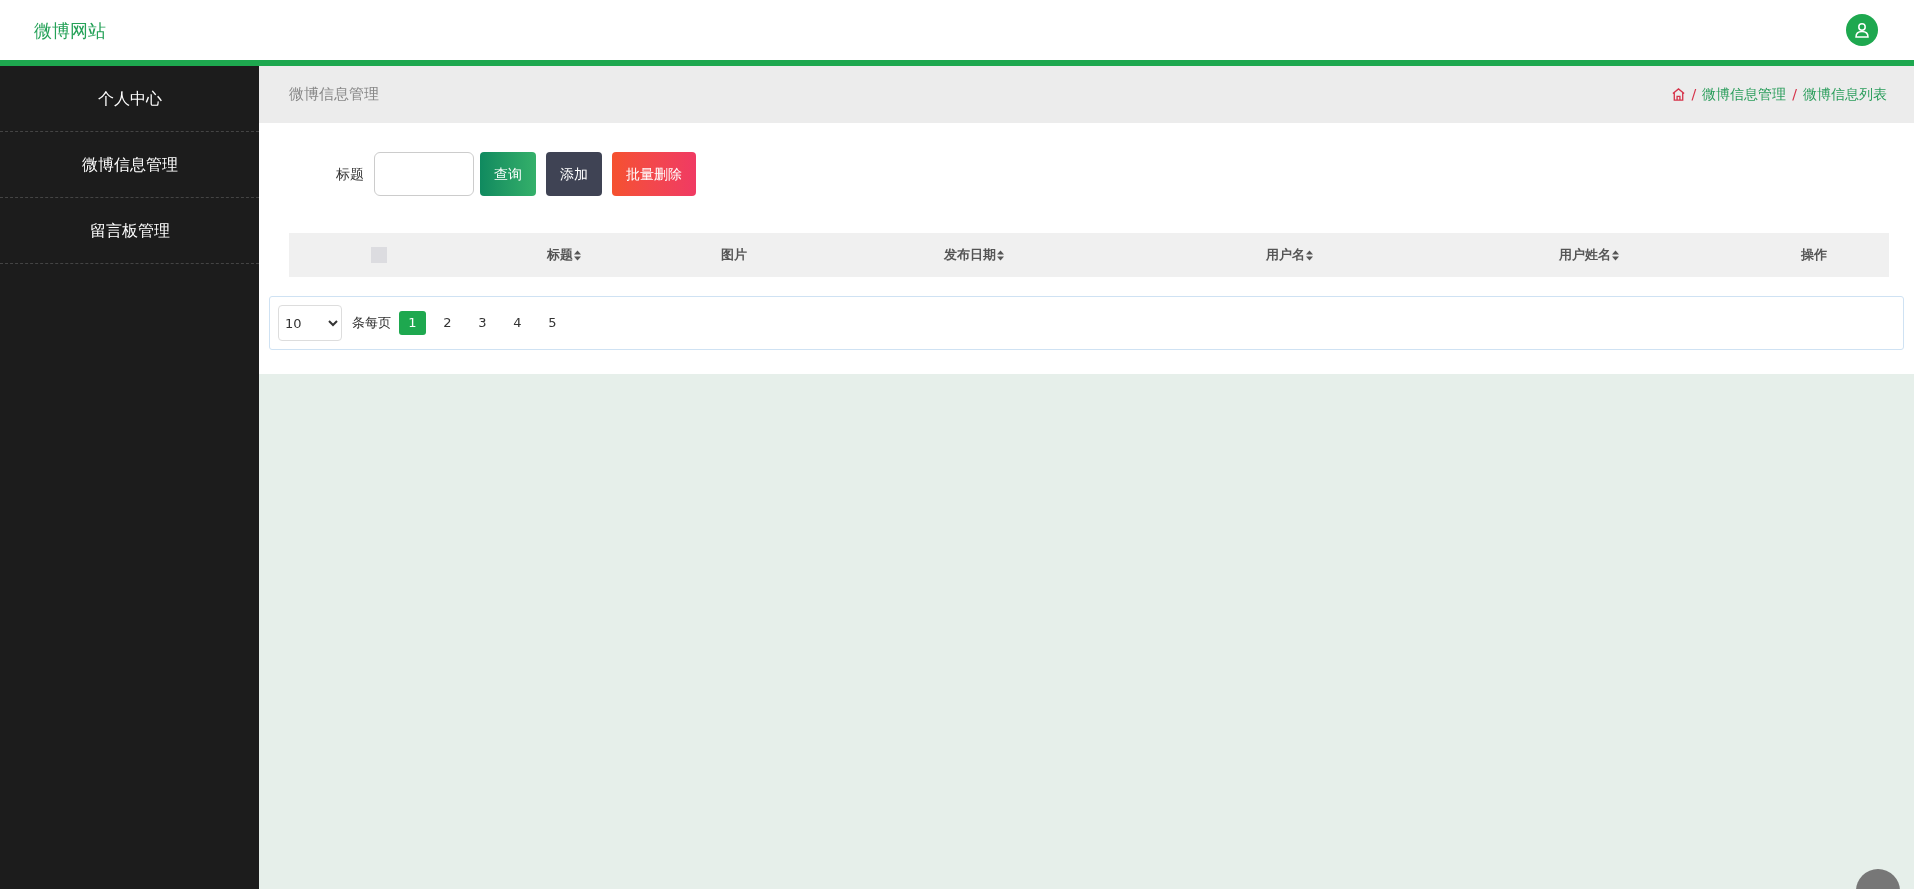  What do you see at coordinates (517, 323) in the screenshot?
I see `page-button: 4` at bounding box center [517, 323].